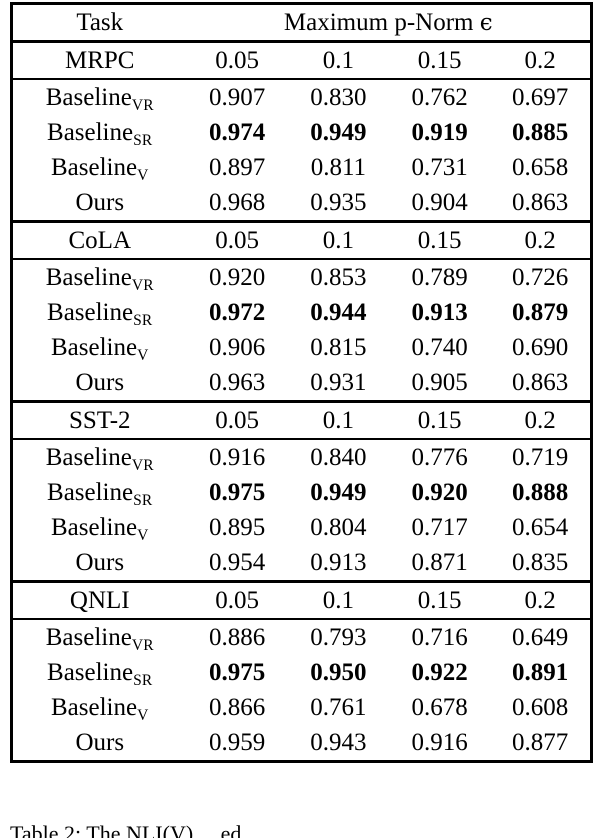 The height and width of the screenshot is (838, 596). What do you see at coordinates (542, 347) in the screenshot?
I see `metric-value: 0.690` at bounding box center [542, 347].